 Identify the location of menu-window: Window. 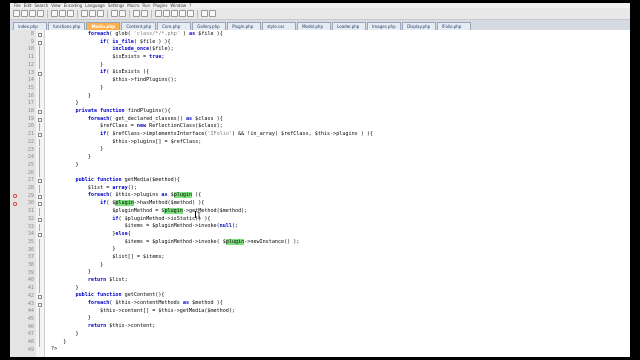
(178, 5).